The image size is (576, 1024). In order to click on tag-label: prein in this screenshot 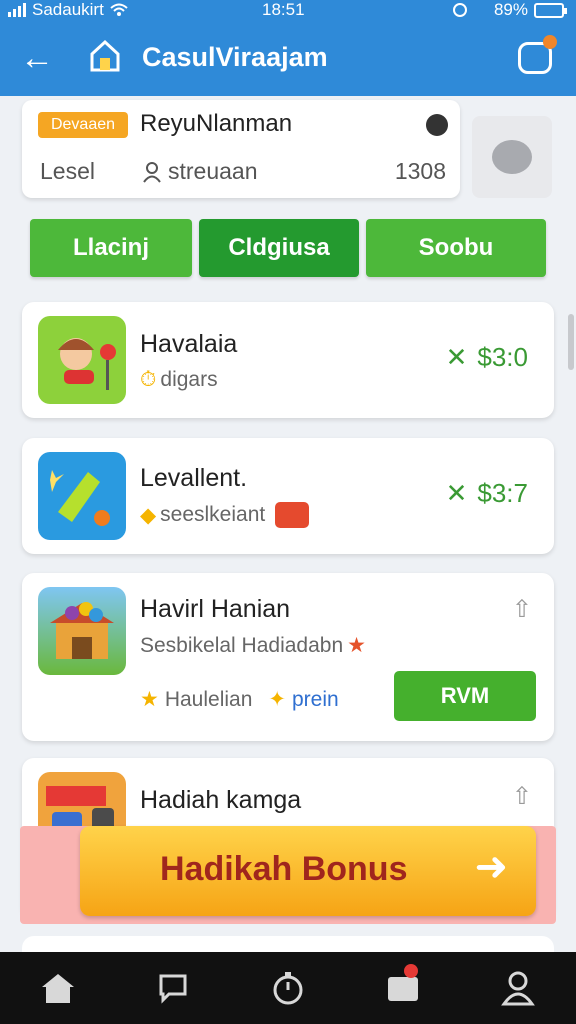, I will do `click(315, 699)`.